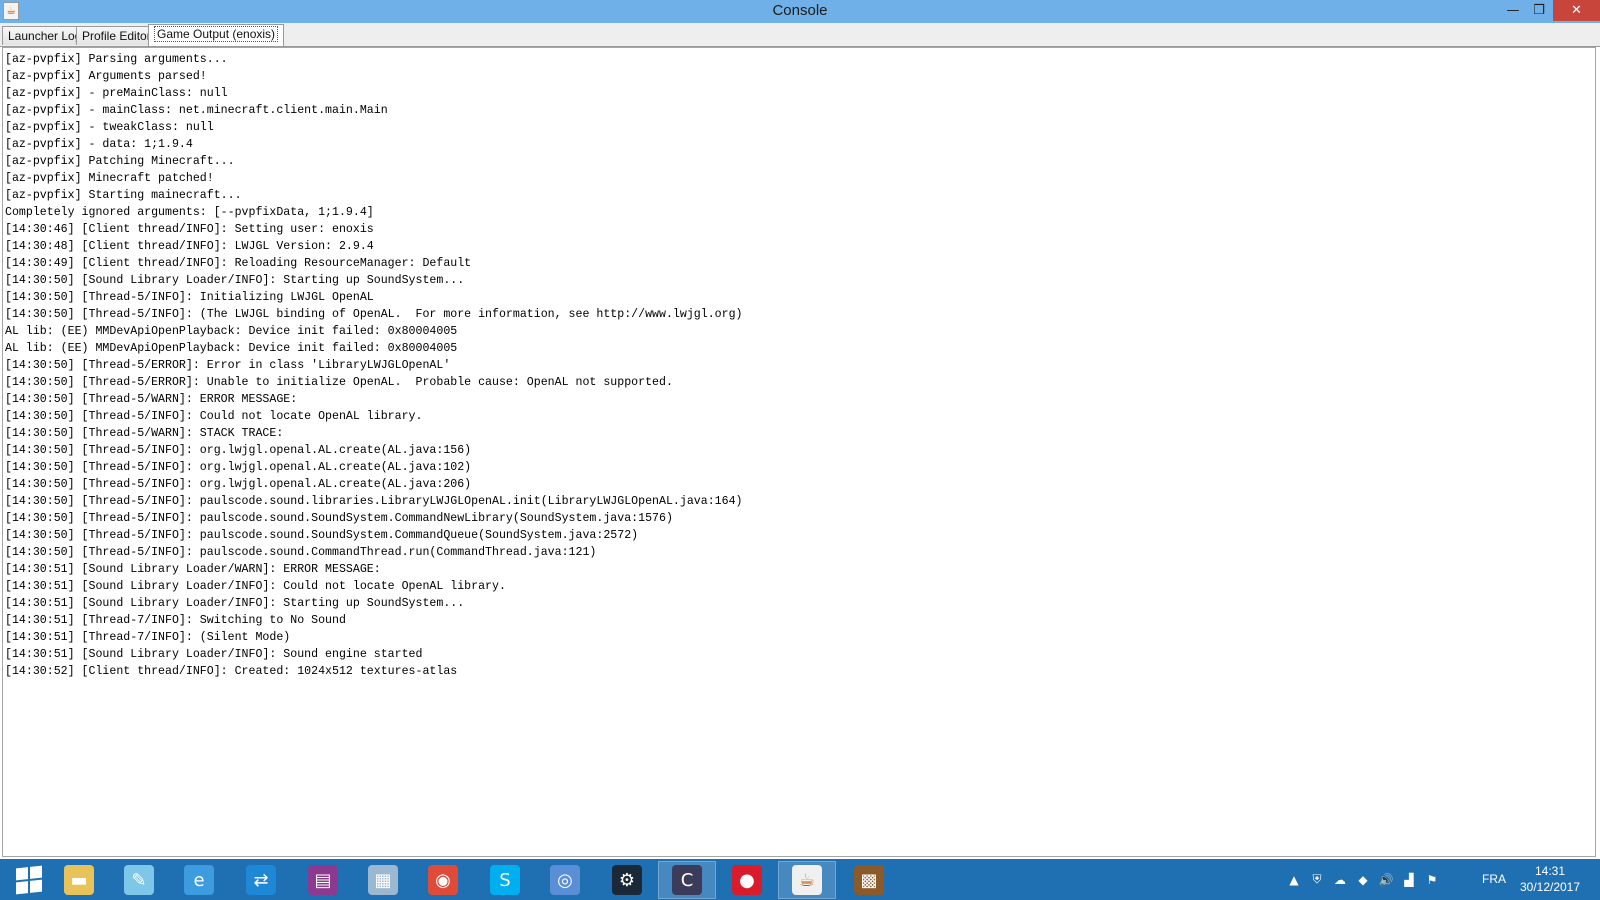 Image resolution: width=1600 pixels, height=900 pixels. I want to click on chevron-up-icon: ▲, so click(1294, 880).